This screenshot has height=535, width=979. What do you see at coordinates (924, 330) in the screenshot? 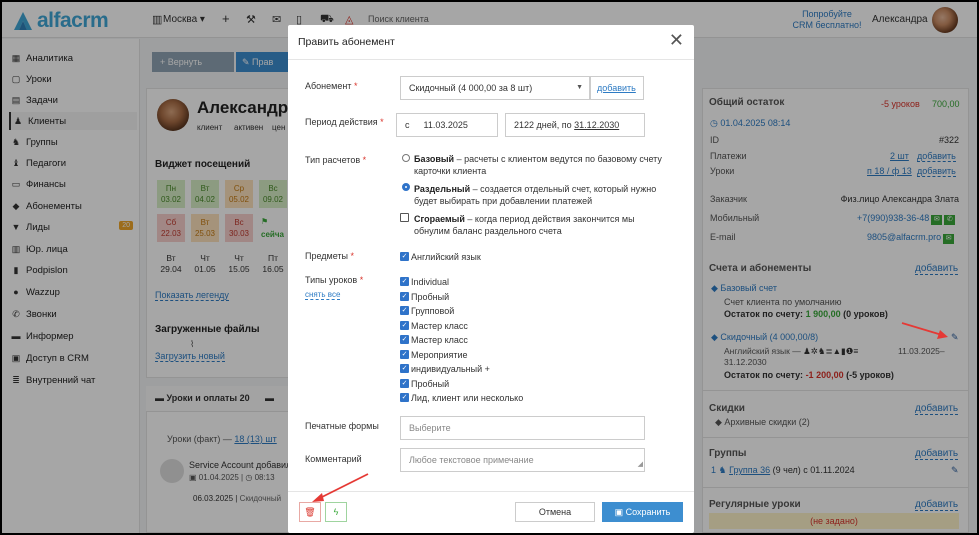
I see `annotation-arrow-edit` at bounding box center [924, 330].